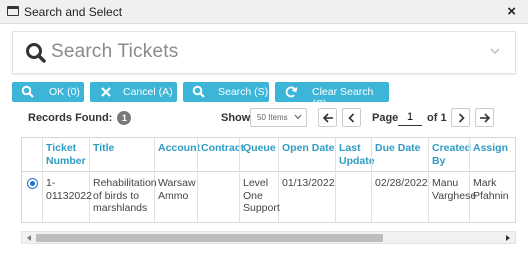  What do you see at coordinates (125, 195) in the screenshot?
I see `cell-title: Rehabilitation of birds to marshlands` at bounding box center [125, 195].